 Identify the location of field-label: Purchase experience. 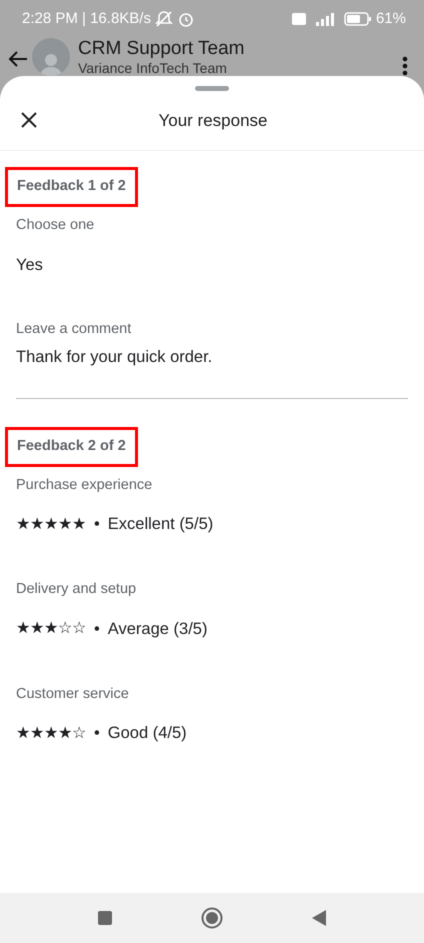
(85, 485).